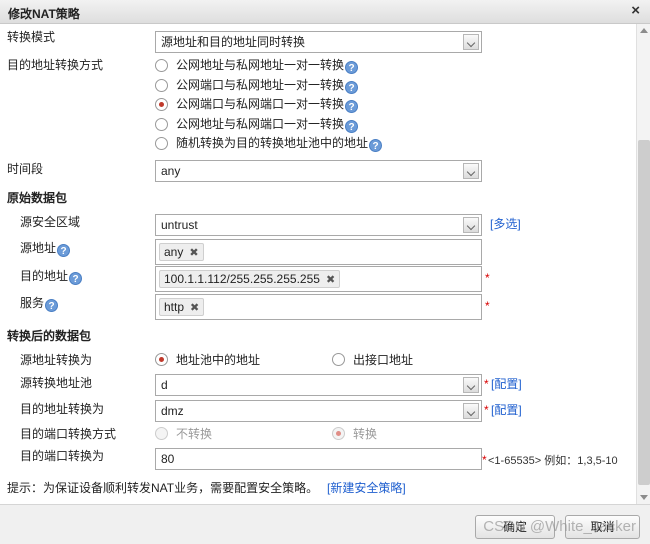  I want to click on src-addr-label: 源地址?, so click(45, 249).